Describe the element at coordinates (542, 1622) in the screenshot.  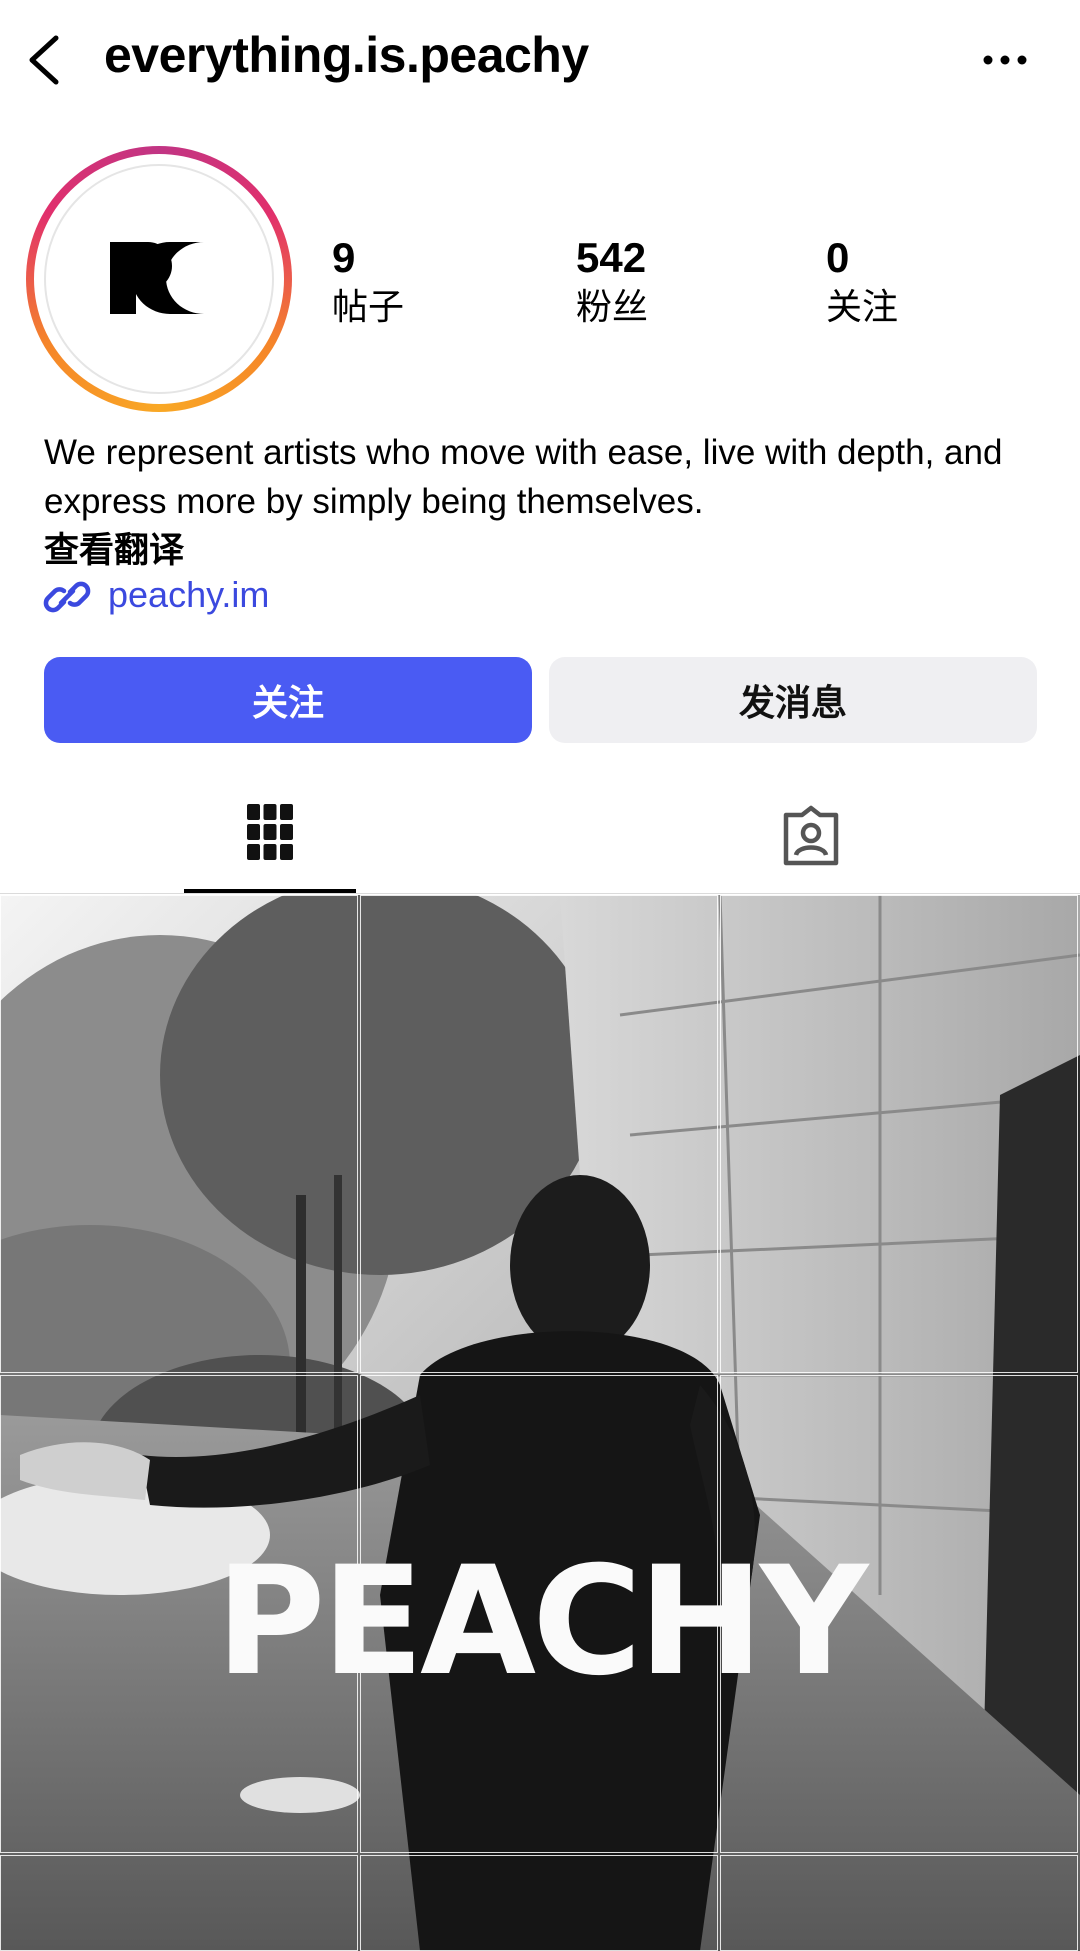
I see `grid-overlay-text: PEACHY` at that location.